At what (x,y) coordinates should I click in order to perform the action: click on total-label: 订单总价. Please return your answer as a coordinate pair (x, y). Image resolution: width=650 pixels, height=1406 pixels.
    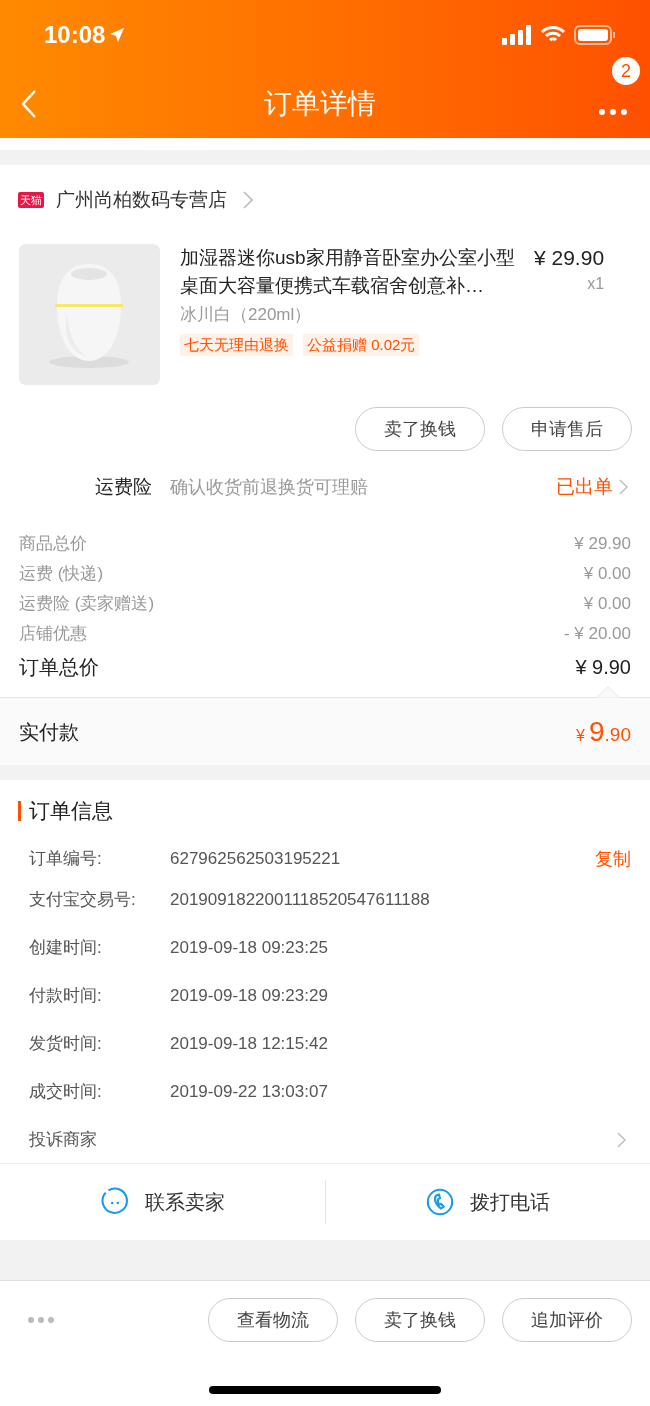
    Looking at the image, I should click on (59, 667).